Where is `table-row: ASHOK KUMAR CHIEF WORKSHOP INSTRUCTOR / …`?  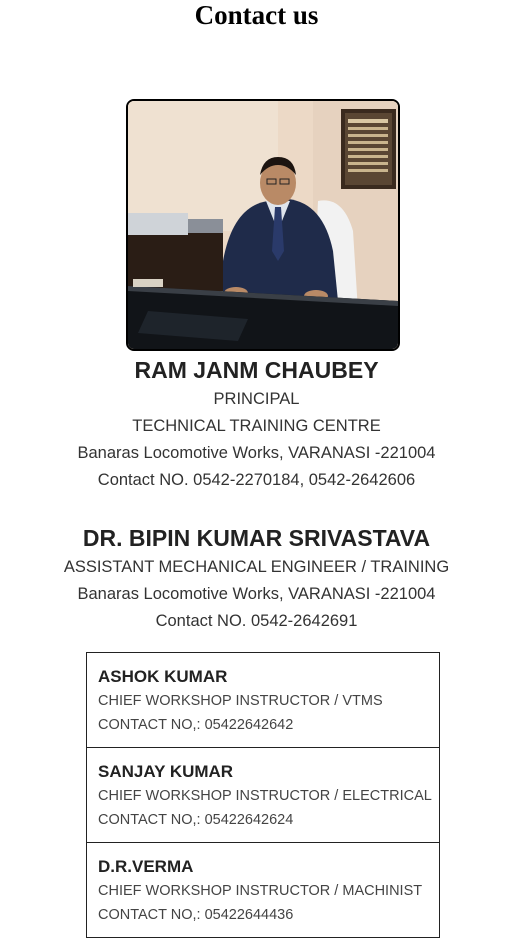
table-row: ASHOK KUMAR CHIEF WORKSHOP INSTRUCTOR / … is located at coordinates (263, 700).